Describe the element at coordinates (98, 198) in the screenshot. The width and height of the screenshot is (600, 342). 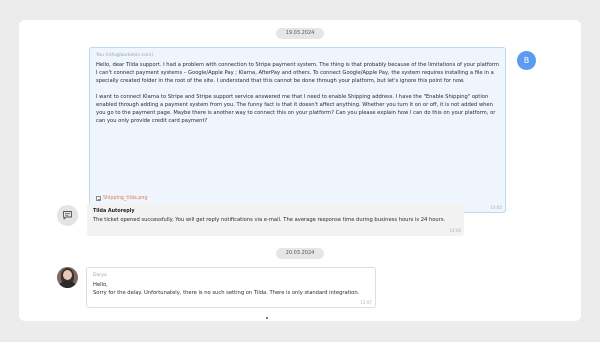
I see `image-file-icon` at that location.